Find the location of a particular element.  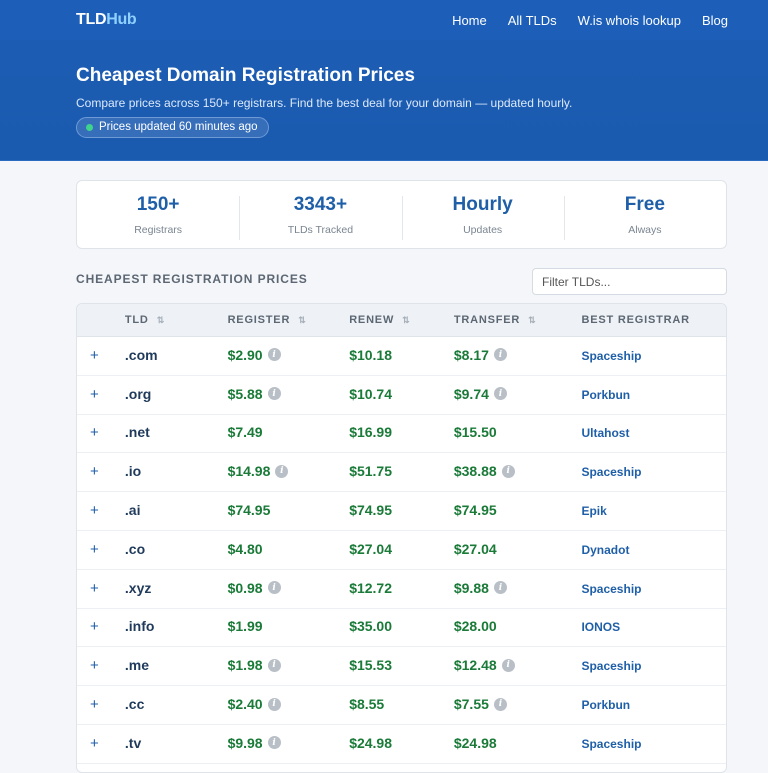

price-value: $16.99 is located at coordinates (371, 432).